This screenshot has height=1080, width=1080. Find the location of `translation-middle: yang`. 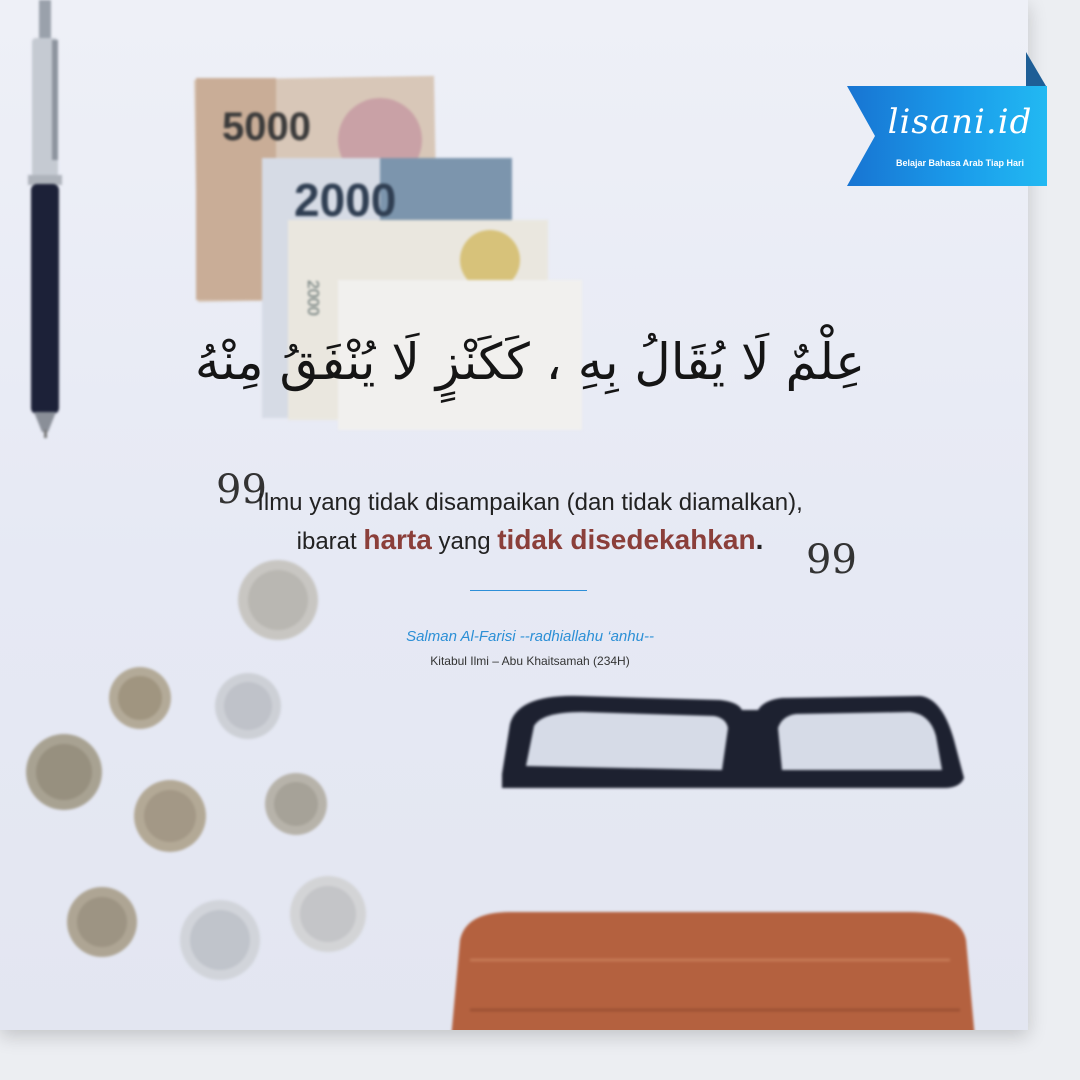

translation-middle: yang is located at coordinates (464, 541).